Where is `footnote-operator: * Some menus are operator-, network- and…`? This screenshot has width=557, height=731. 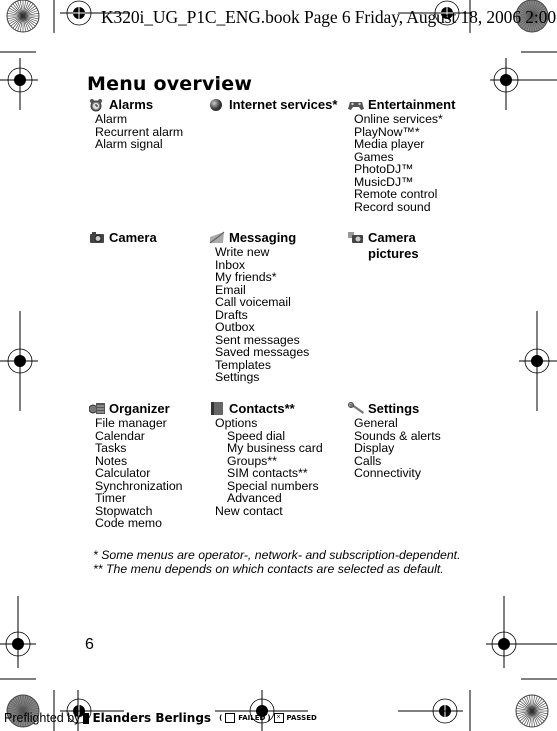
footnote-operator: * Some menus are operator-, network- and… is located at coordinates (277, 555).